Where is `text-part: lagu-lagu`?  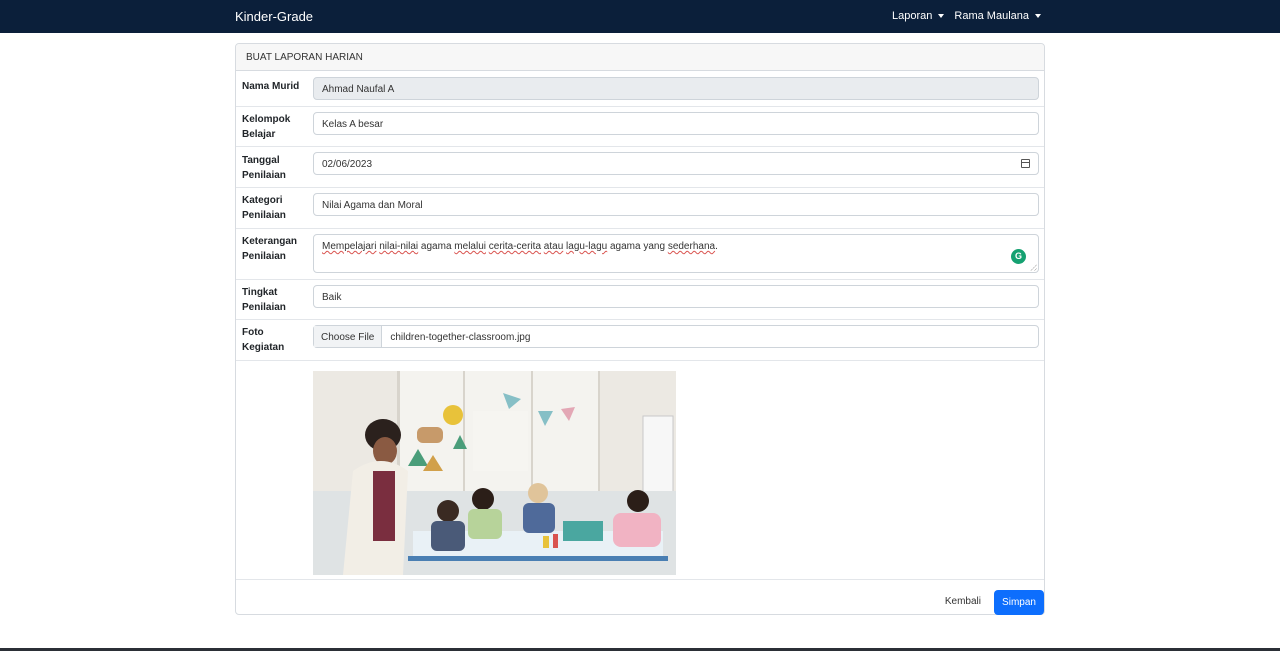
text-part: lagu-lagu is located at coordinates (587, 246).